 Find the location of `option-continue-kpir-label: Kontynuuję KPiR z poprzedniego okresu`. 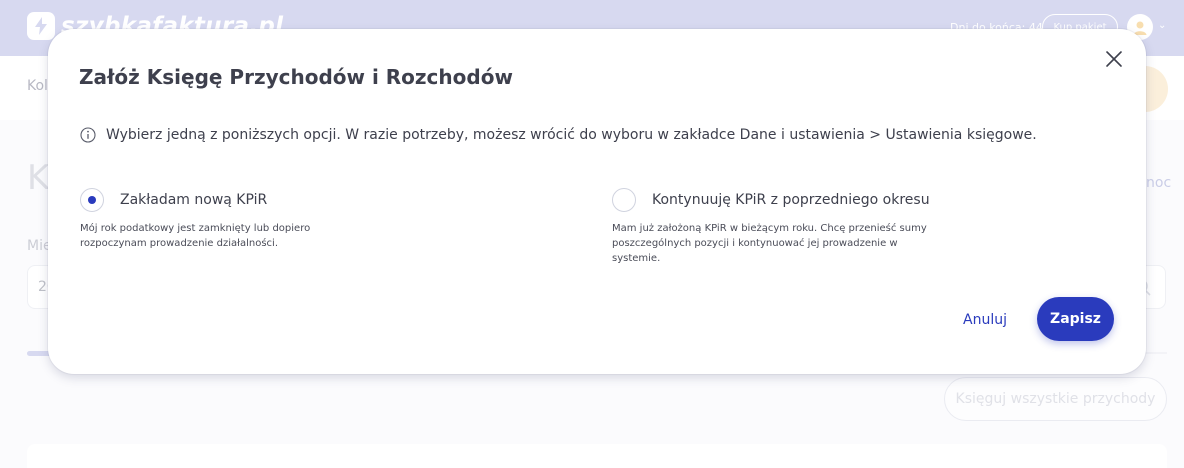

option-continue-kpir-label: Kontynuuję KPiR z poprzedniego okresu is located at coordinates (791, 200).